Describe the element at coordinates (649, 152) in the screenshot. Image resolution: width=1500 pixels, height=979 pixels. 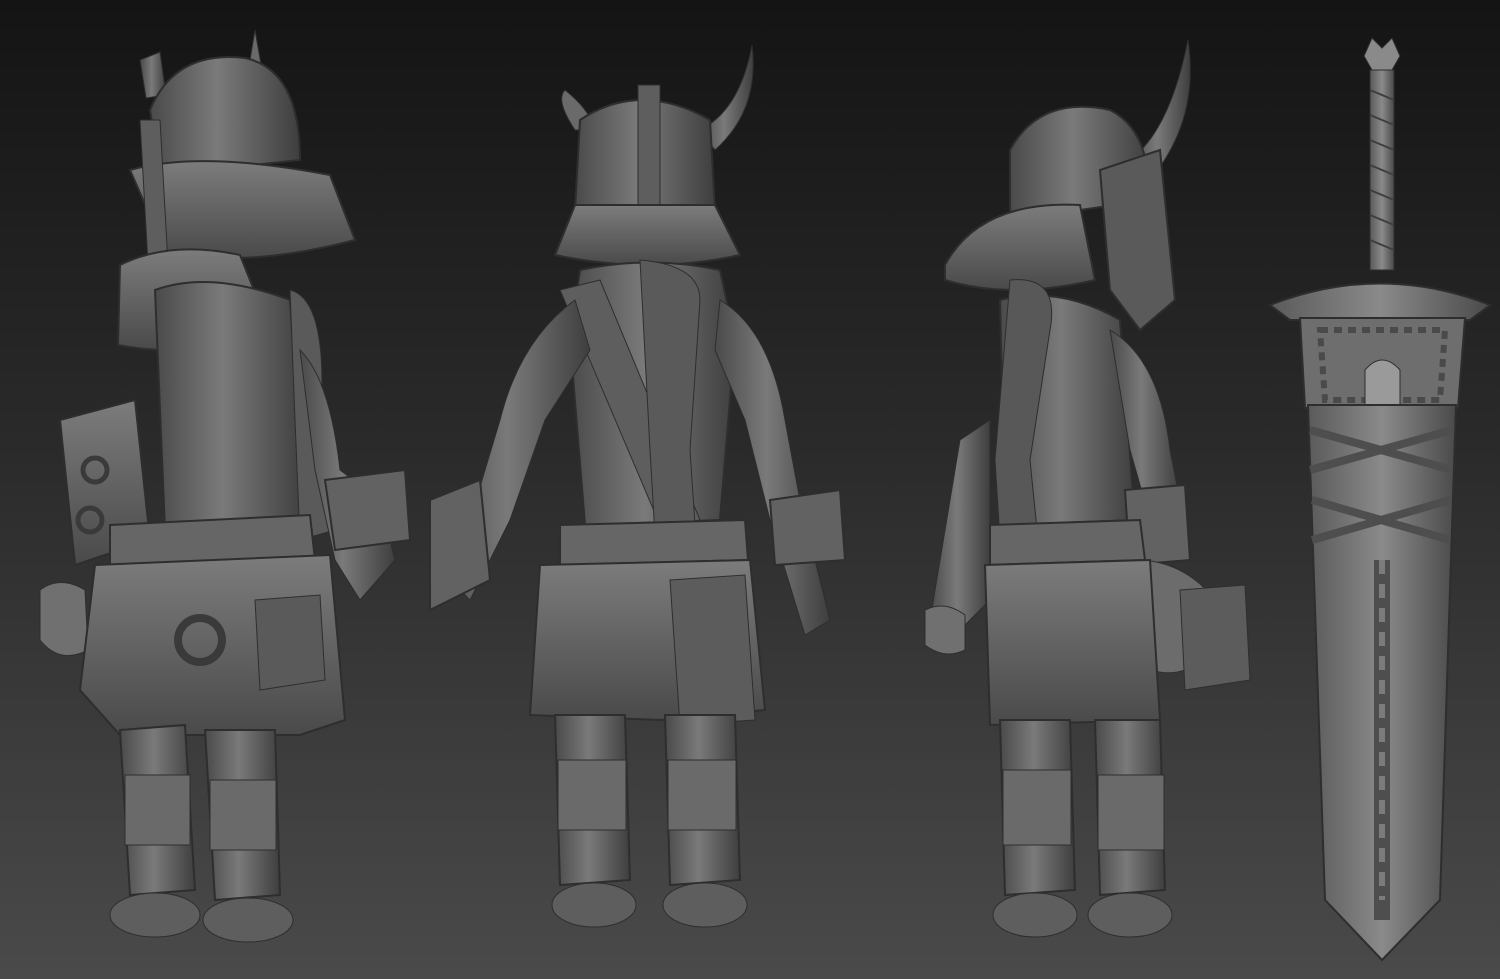
I see `helmet-crest` at that location.